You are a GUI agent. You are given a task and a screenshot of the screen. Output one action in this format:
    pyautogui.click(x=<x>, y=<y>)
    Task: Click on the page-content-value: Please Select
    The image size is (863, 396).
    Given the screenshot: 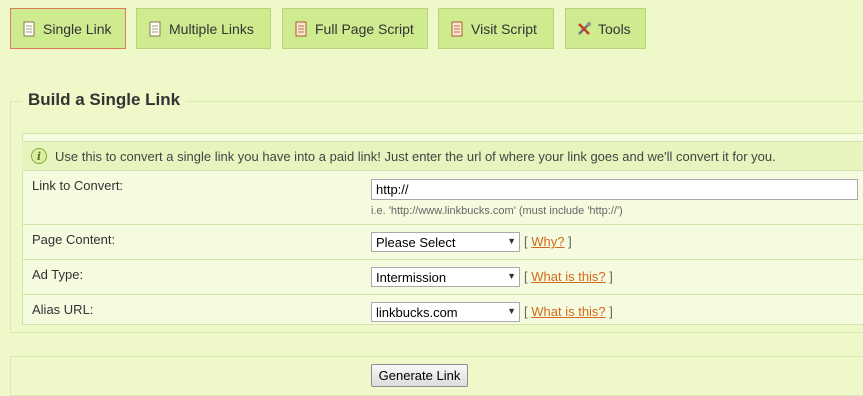 What is the action you would take?
    pyautogui.click(x=416, y=242)
    